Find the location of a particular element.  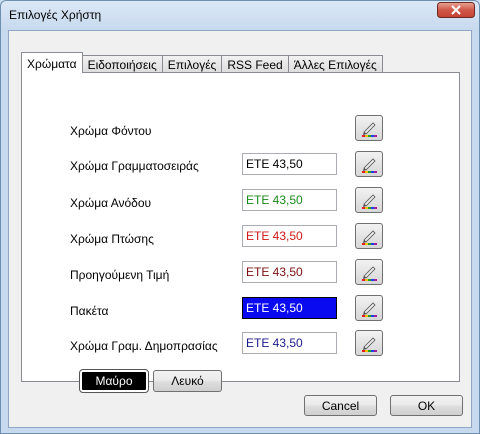

tab-options: Επιλογές is located at coordinates (192, 64).